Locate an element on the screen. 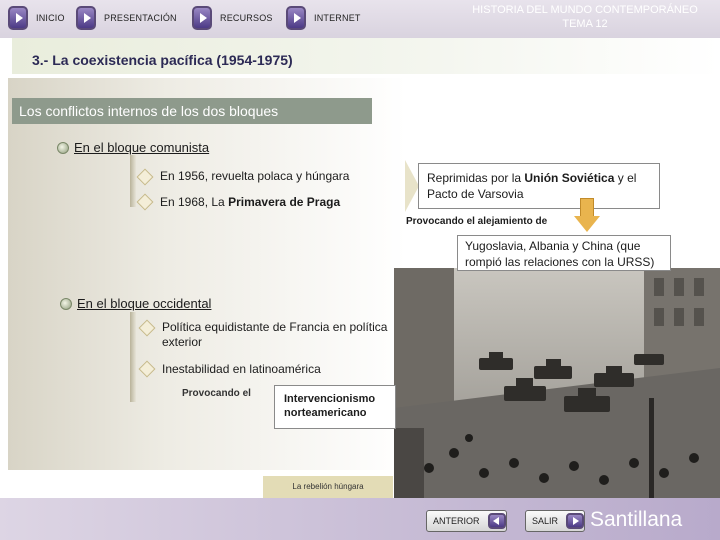 This screenshot has width=720, height=540. recursos-button: RECURSOS is located at coordinates (232, 18).